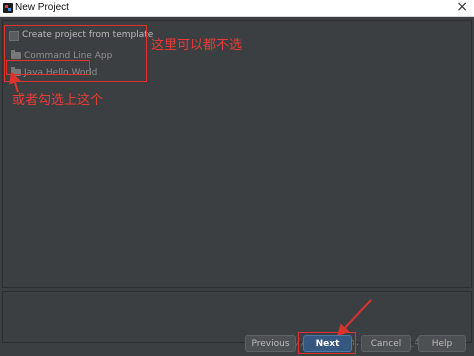  I want to click on window-title: New Project, so click(42, 7).